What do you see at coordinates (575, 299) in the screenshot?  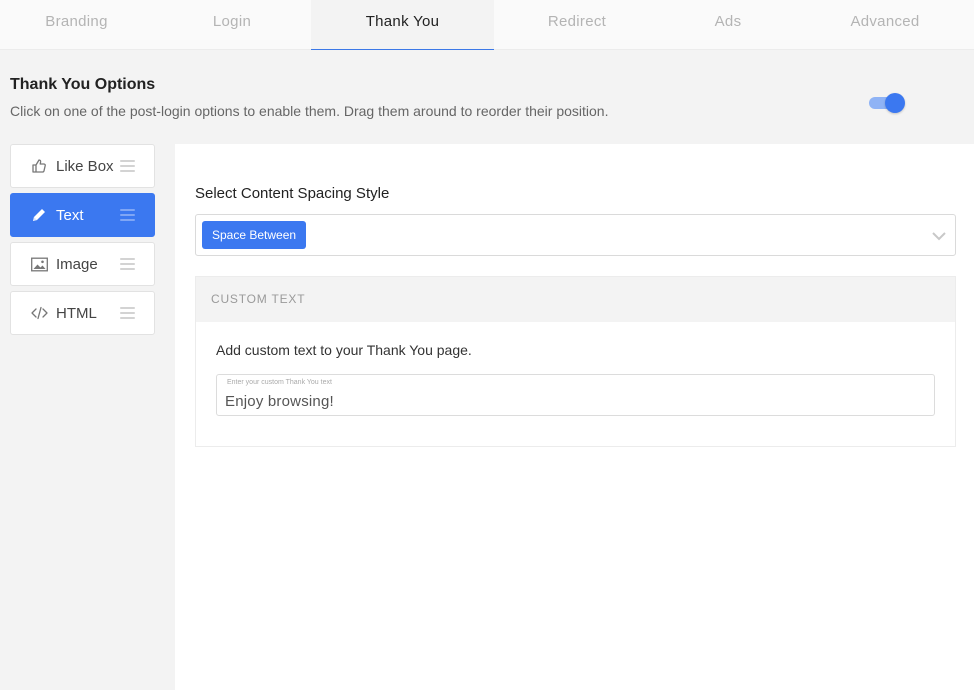 I see `custom-text-heading: CUSTOM TEXT` at bounding box center [575, 299].